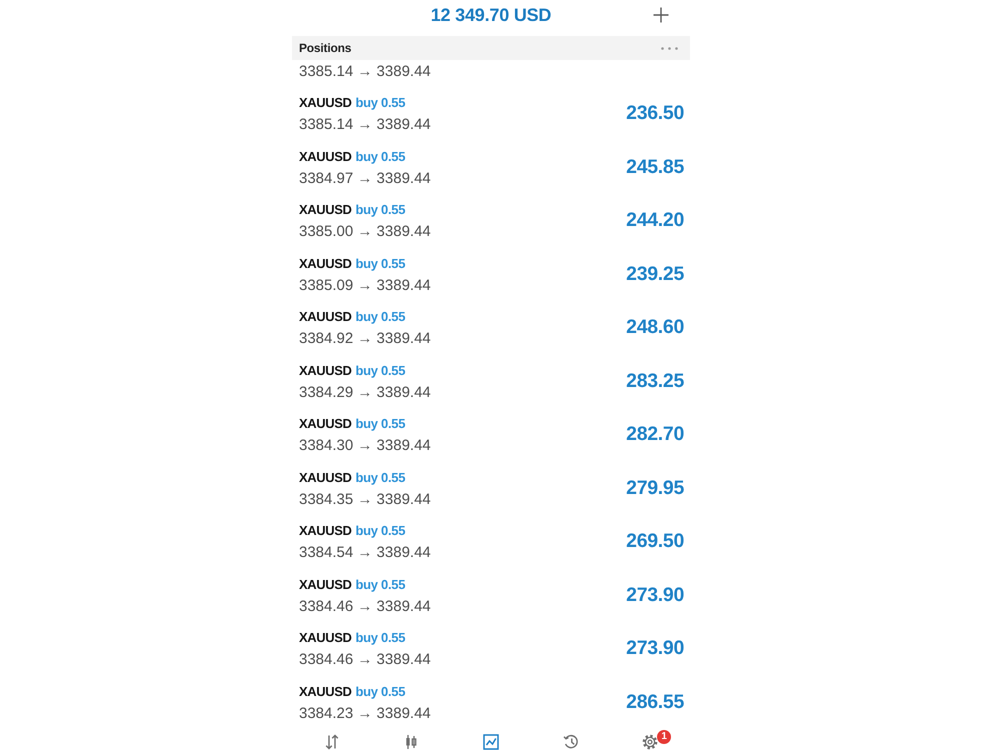  Describe the element at coordinates (655, 380) in the screenshot. I see `profit-value: 283.25` at that location.